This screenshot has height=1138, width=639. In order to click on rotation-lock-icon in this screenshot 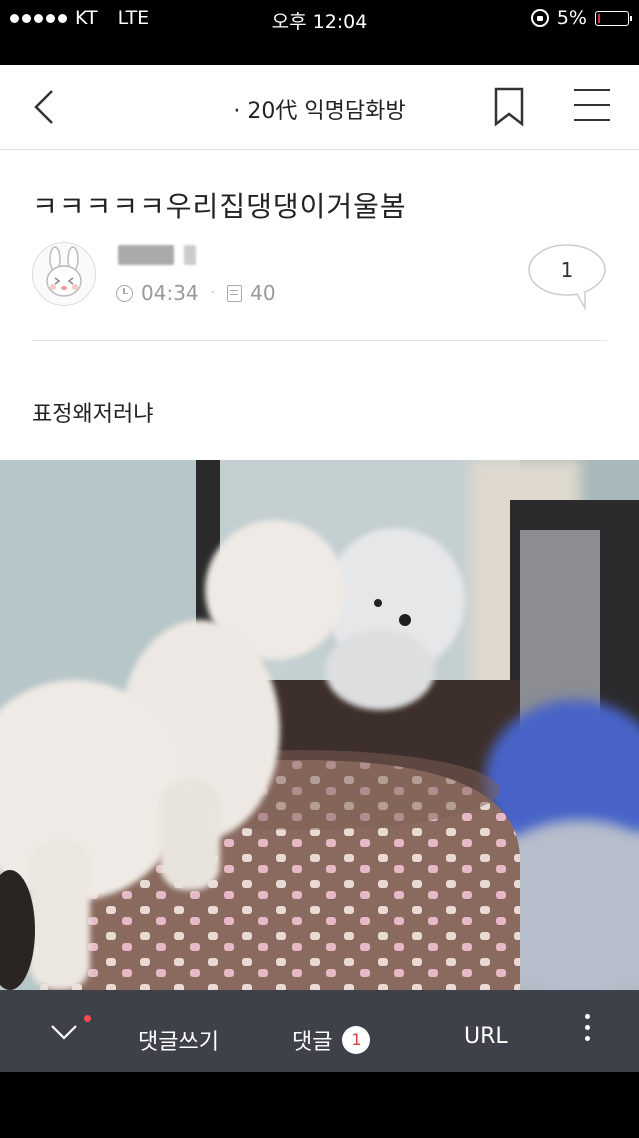, I will do `click(539, 18)`.